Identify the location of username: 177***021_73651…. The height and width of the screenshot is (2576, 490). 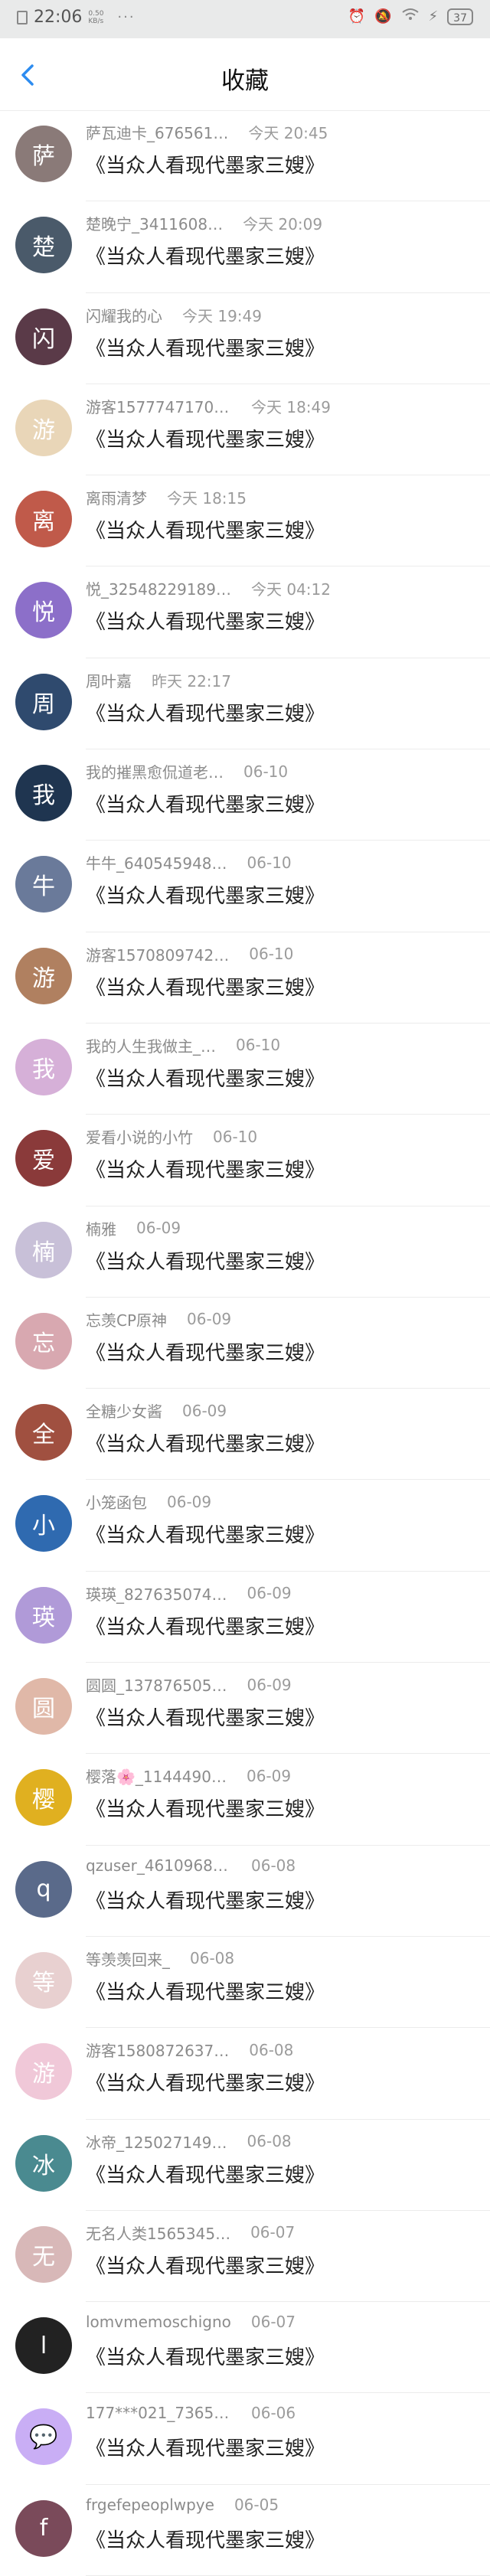
(158, 2413).